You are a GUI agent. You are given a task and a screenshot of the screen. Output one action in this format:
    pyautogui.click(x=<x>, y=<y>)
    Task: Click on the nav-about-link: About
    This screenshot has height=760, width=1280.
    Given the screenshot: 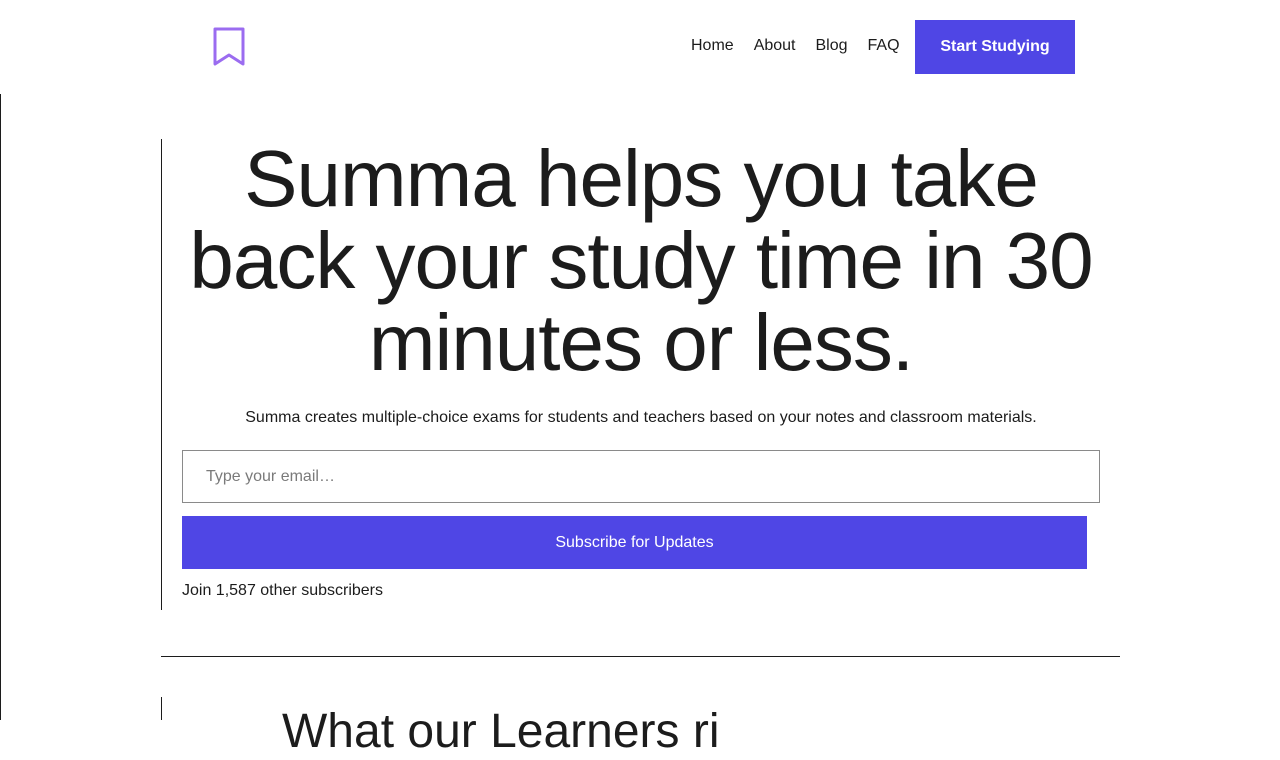 What is the action you would take?
    pyautogui.click(x=775, y=46)
    